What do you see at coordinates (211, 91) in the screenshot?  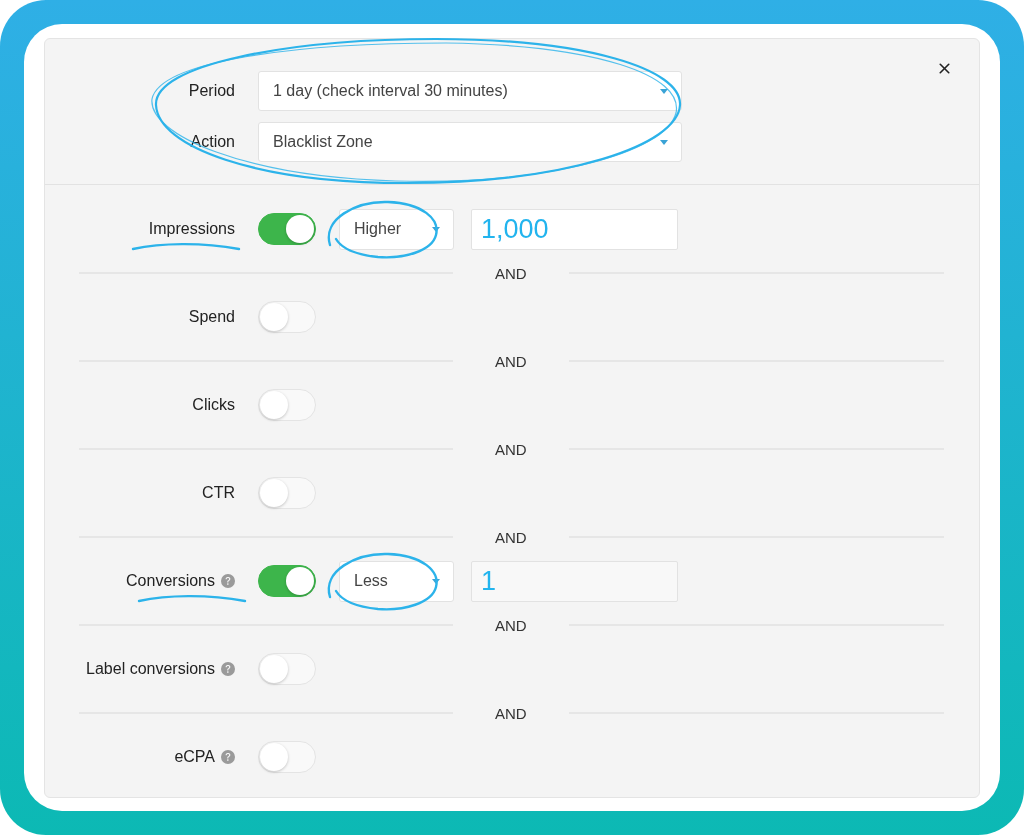 I see `field-label: Period` at bounding box center [211, 91].